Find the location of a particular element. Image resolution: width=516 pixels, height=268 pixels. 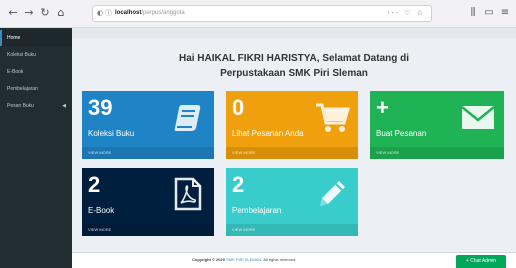

caret-left-icon: ◀ is located at coordinates (64, 106).